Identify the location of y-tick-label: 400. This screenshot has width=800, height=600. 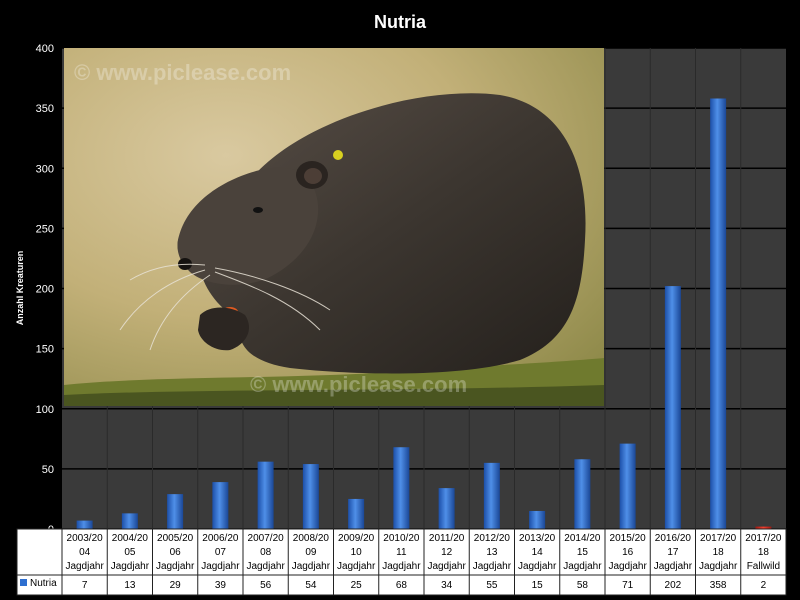
(45, 49).